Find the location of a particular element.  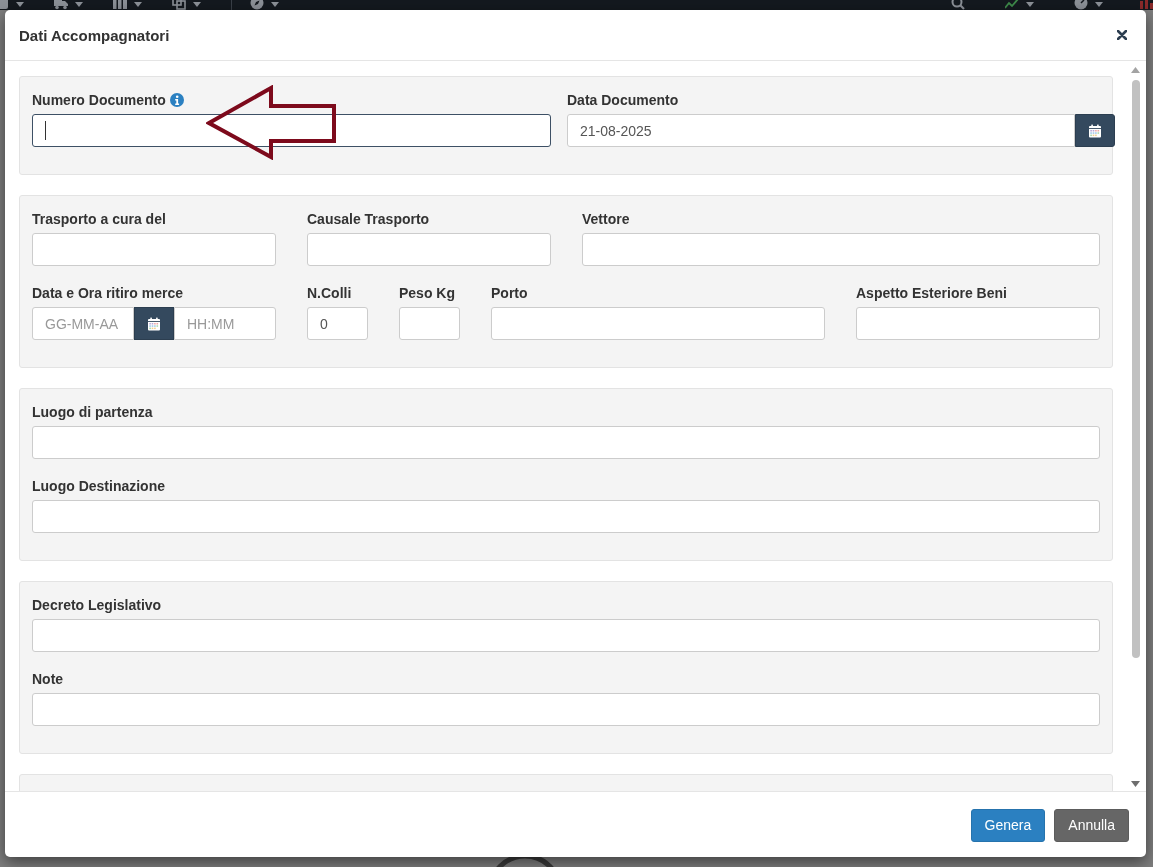

field-label: Numero Documento is located at coordinates (99, 100).